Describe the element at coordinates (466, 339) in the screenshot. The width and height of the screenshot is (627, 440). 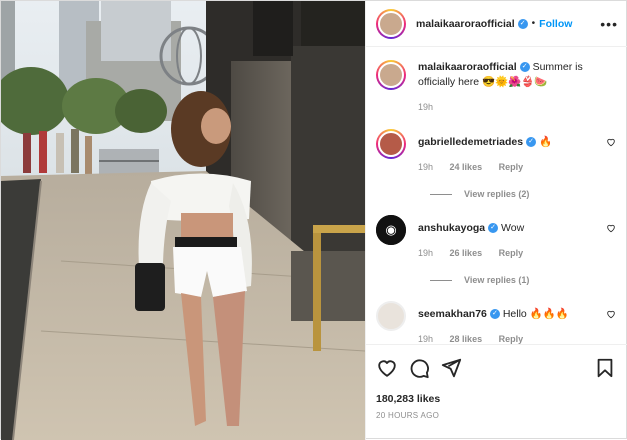
I see `comment-likes: 28 likes` at that location.